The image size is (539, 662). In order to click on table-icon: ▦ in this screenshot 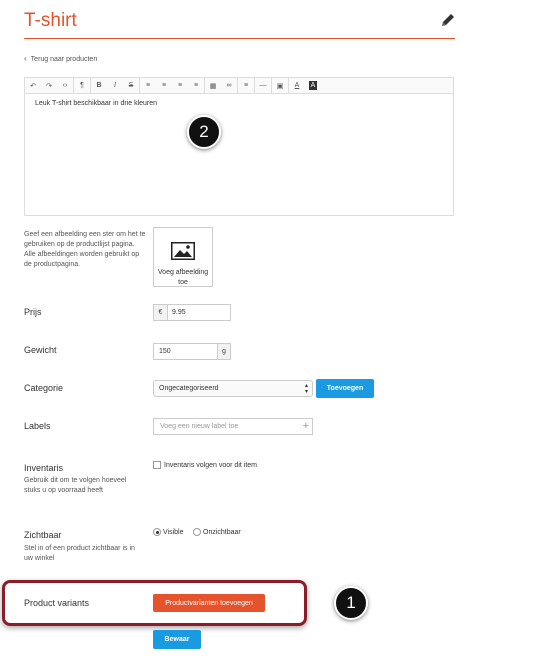, I will do `click(213, 86)`.